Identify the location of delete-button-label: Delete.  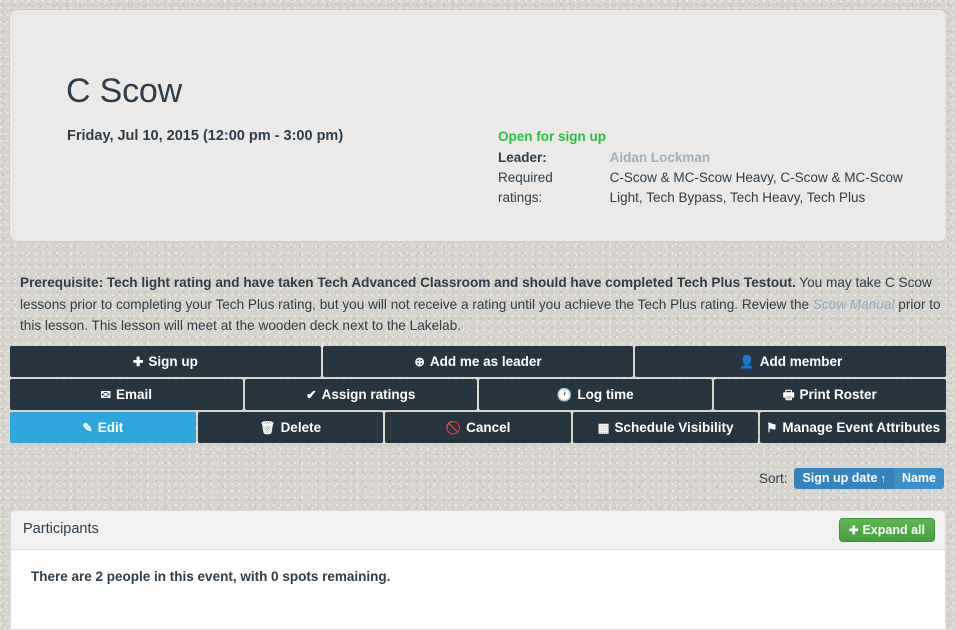
(301, 427).